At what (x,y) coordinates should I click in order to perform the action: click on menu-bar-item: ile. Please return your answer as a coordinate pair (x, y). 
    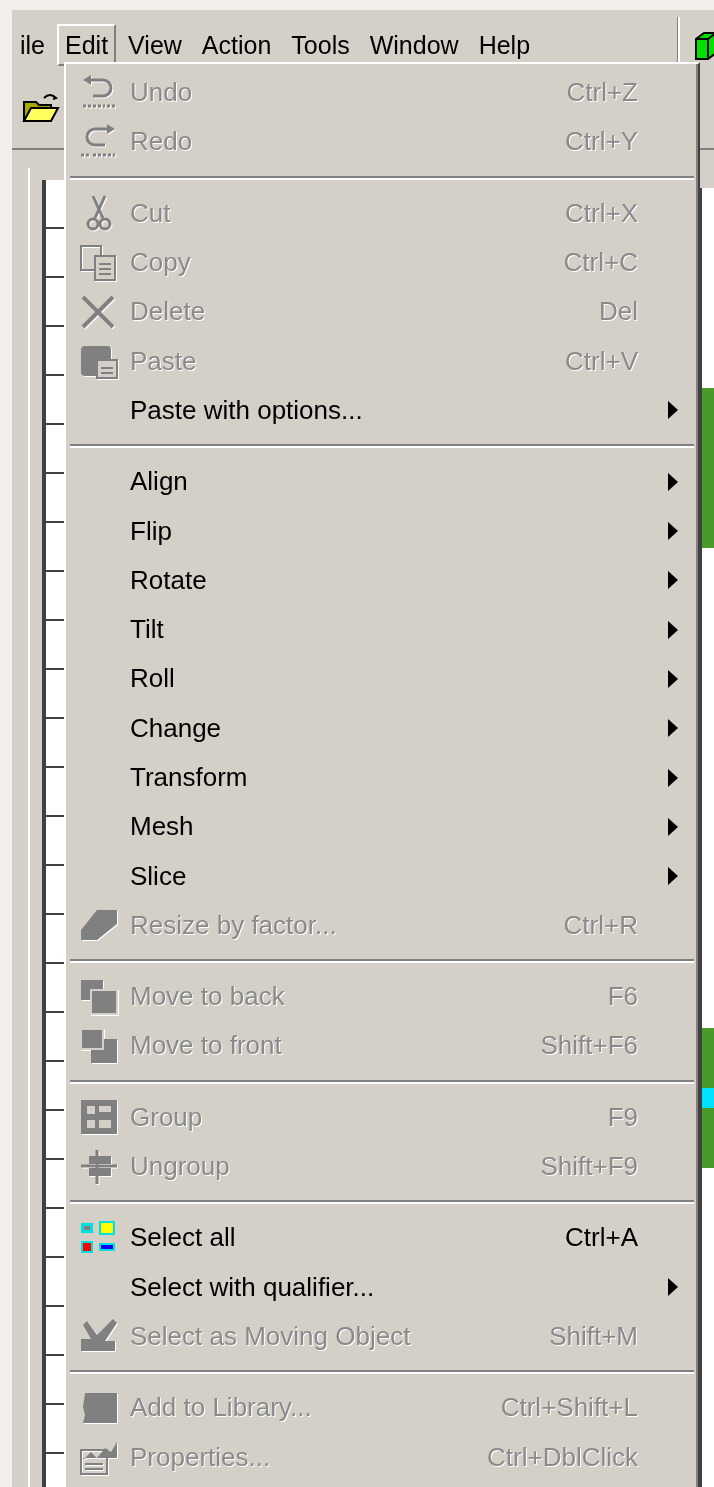
    Looking at the image, I should click on (32, 45).